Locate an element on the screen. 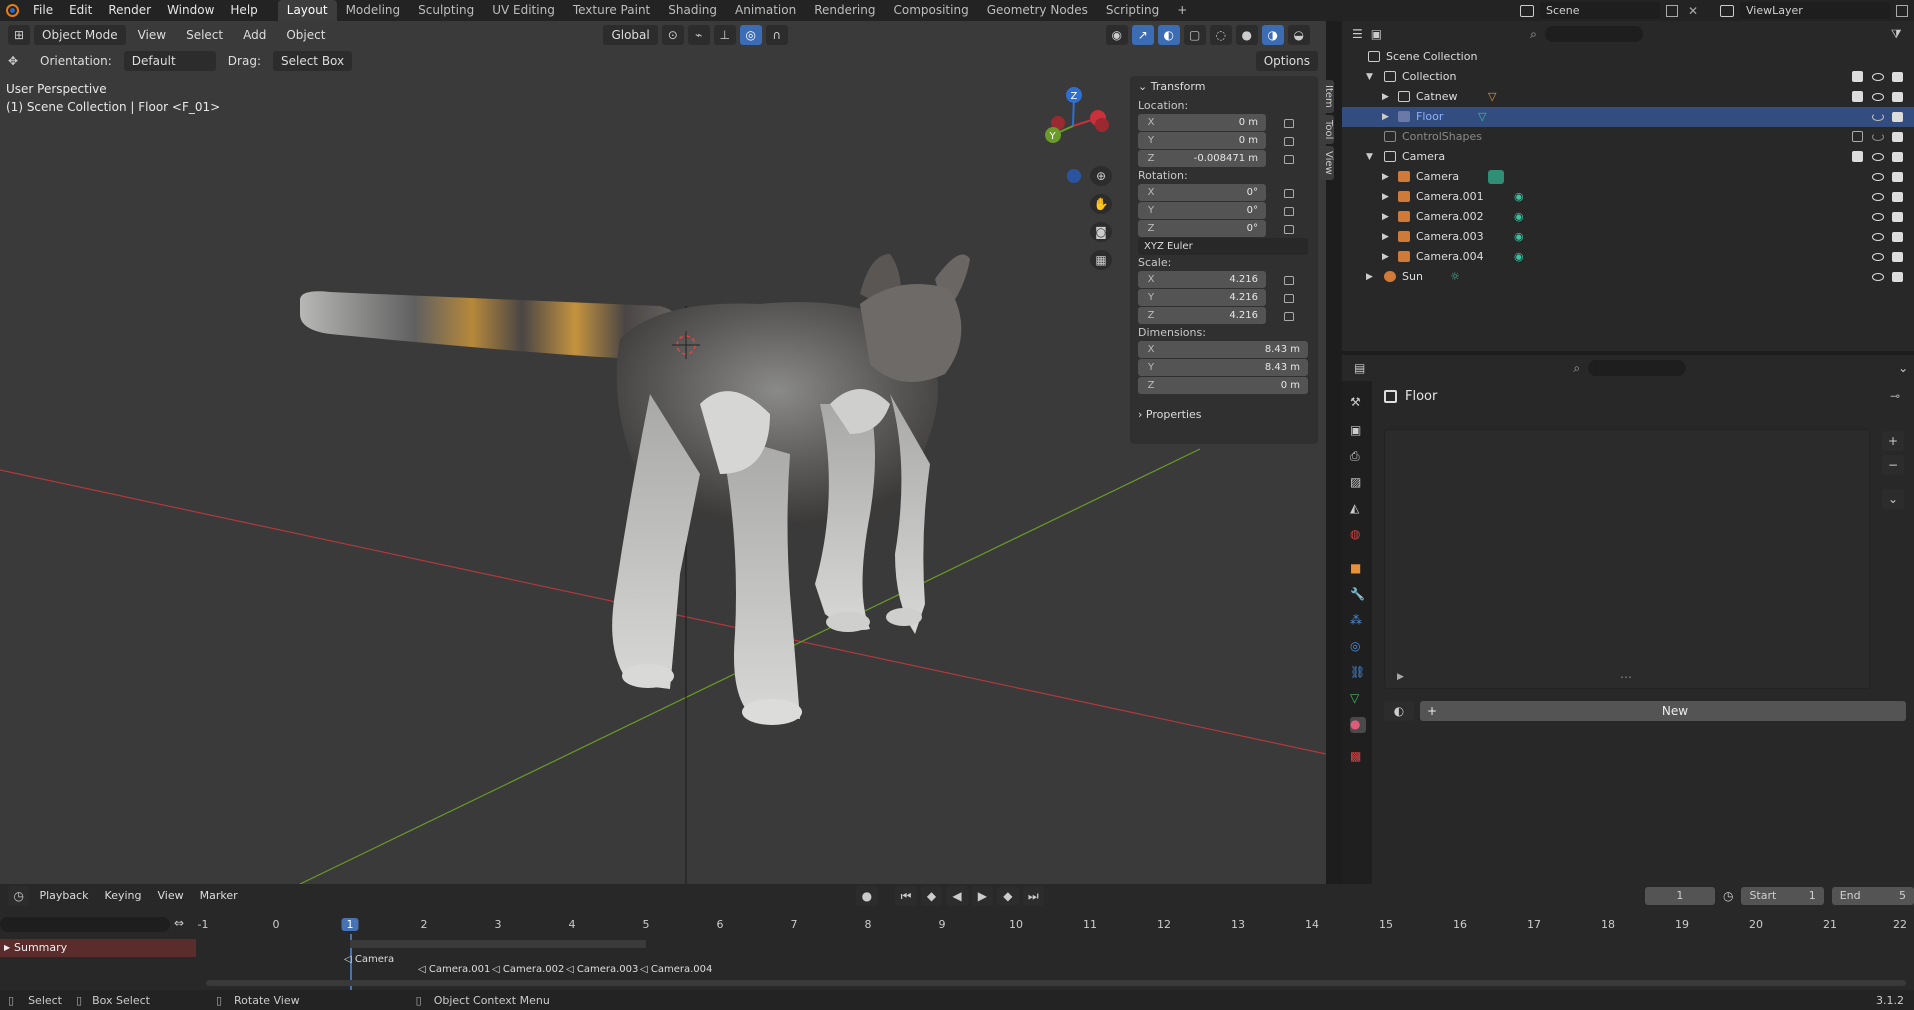 Image resolution: width=1914 pixels, height=1010 pixels. solid-shading-icon: ● is located at coordinates (1246, 34).